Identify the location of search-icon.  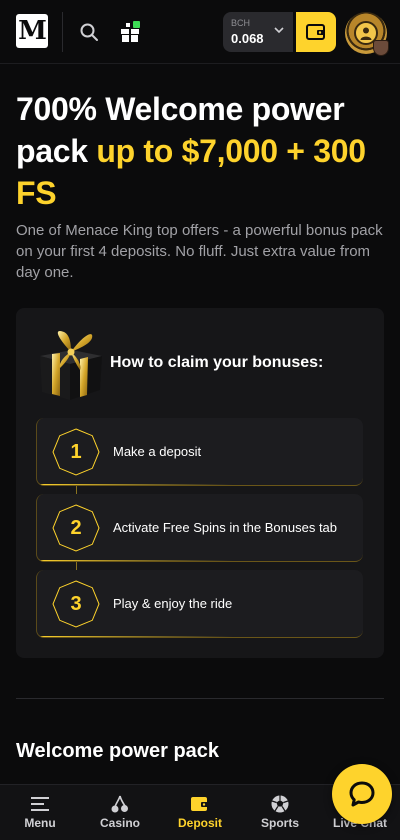
(89, 32).